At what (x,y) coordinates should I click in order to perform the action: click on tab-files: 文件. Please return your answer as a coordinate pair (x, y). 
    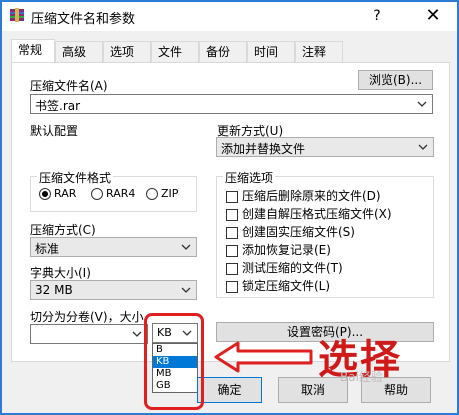
    Looking at the image, I should click on (175, 52).